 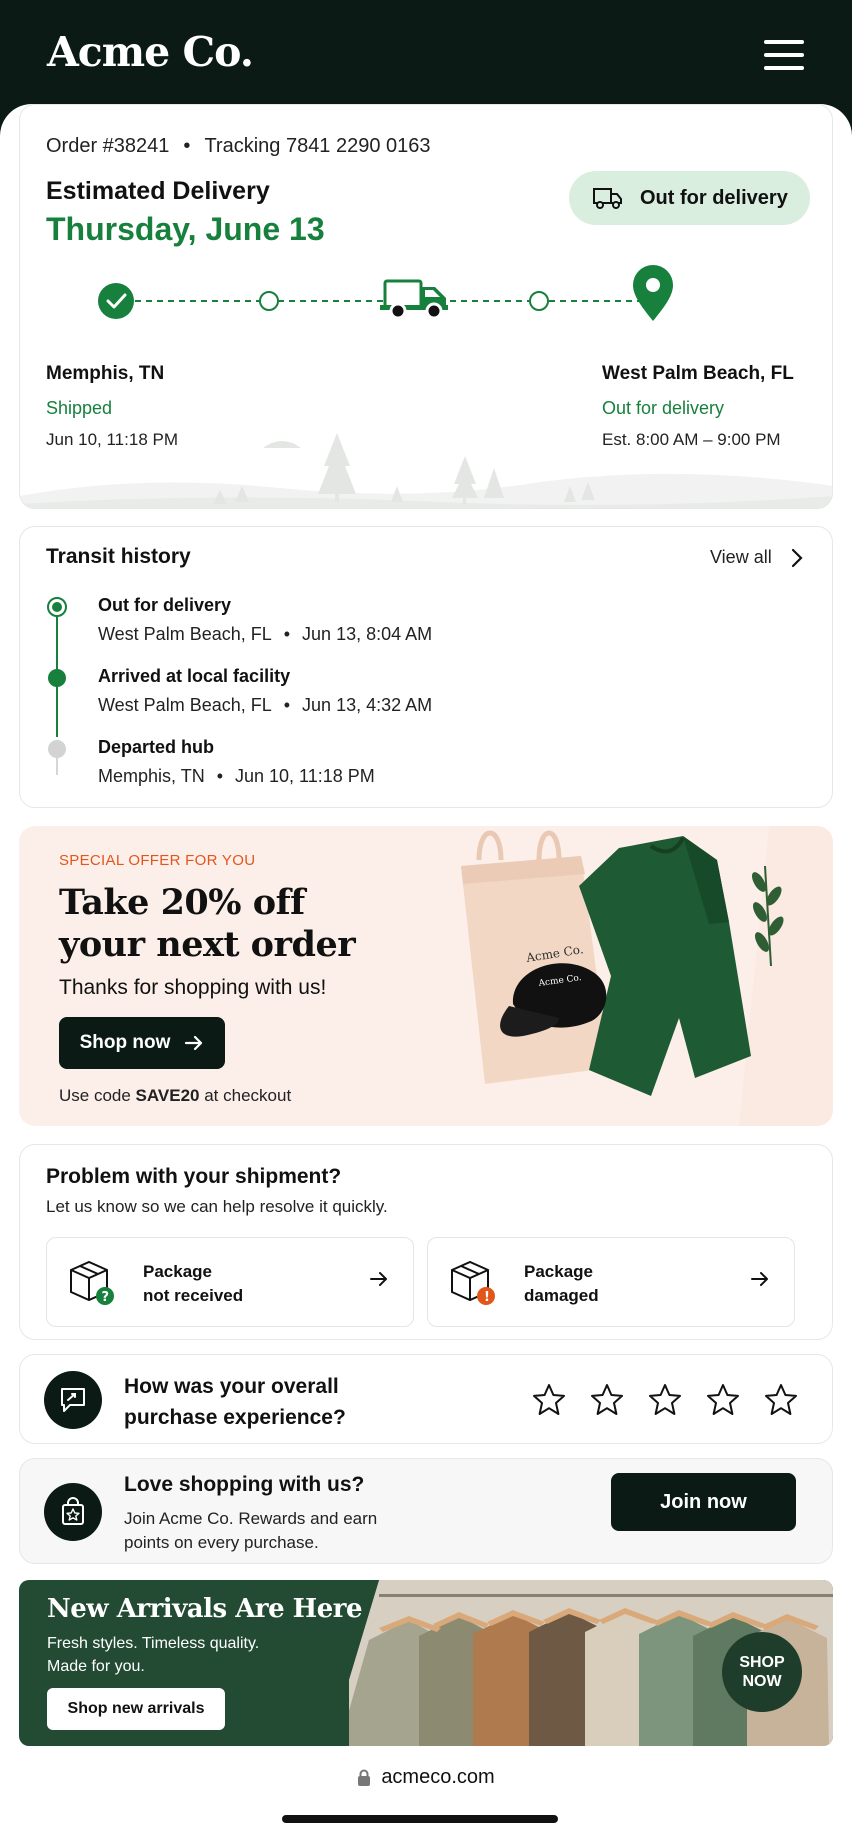 I want to click on option-label-line2: damaged, so click(x=561, y=1295).